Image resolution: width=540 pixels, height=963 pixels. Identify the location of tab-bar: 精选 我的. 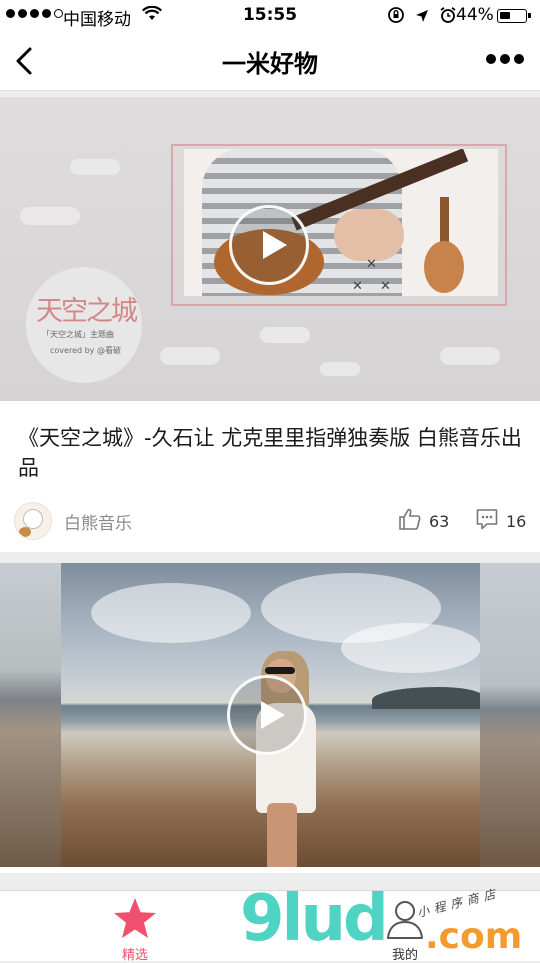
(270, 926).